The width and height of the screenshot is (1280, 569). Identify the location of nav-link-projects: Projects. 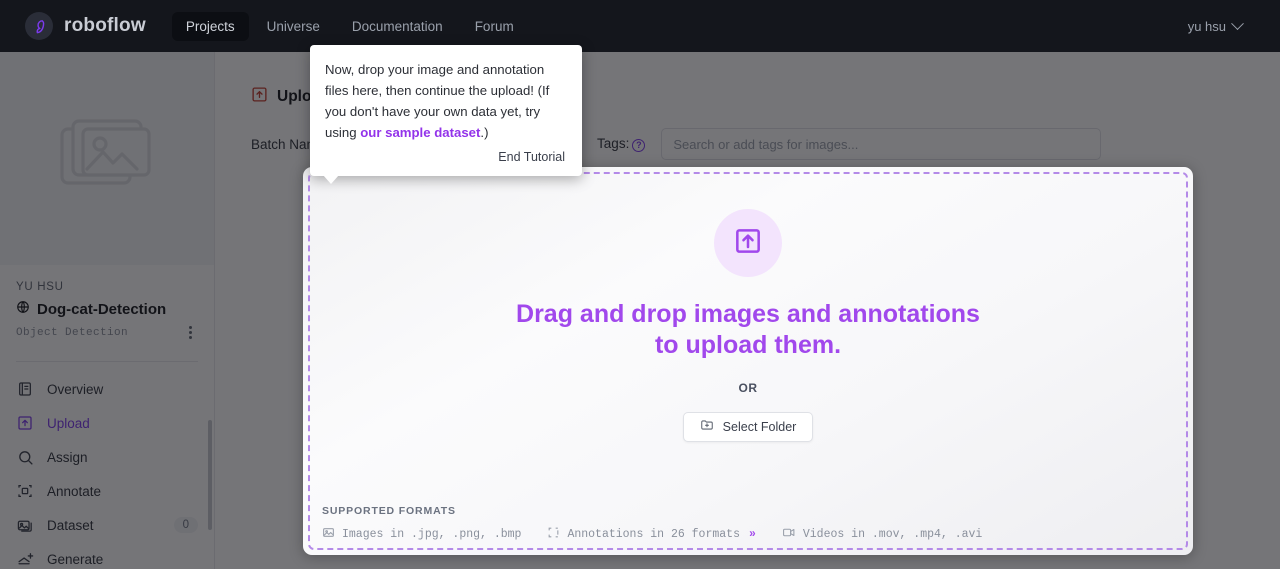
(210, 26).